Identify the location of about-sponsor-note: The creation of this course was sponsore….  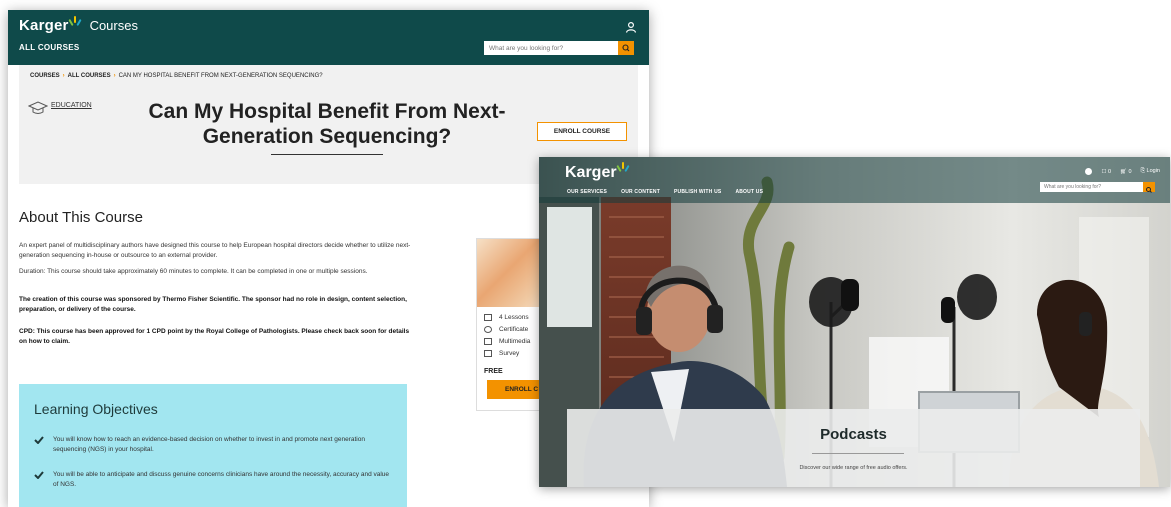
(213, 304).